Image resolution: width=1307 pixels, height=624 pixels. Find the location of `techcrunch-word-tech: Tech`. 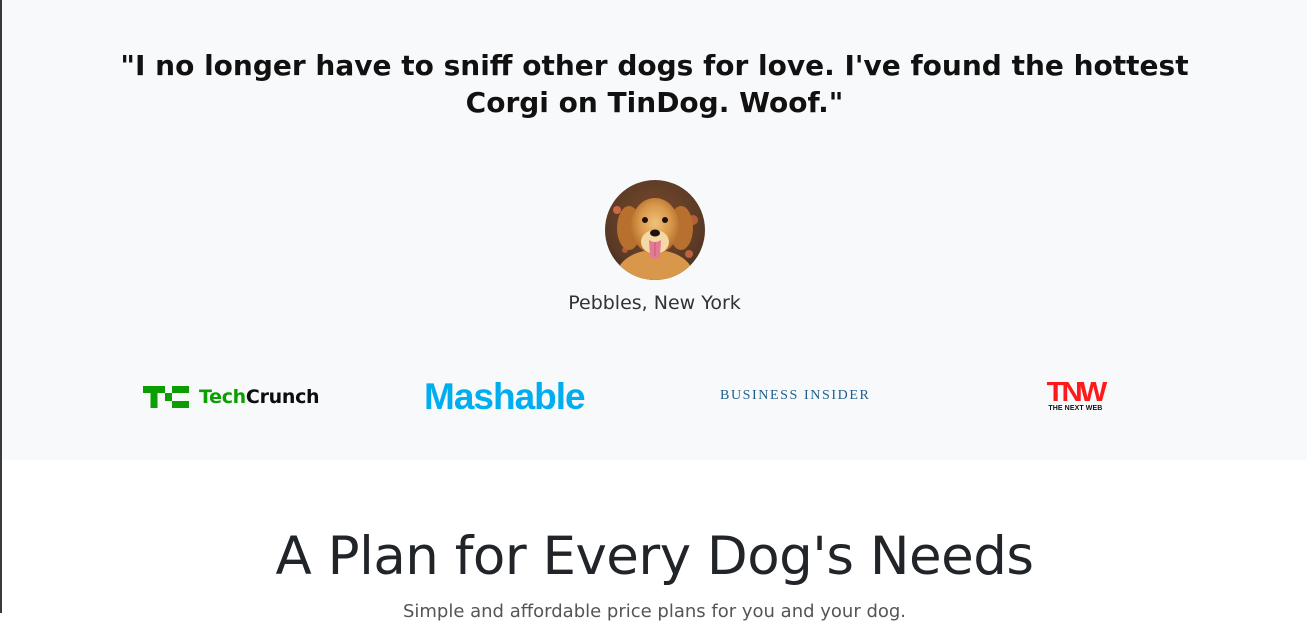

techcrunch-word-tech: Tech is located at coordinates (222, 397).